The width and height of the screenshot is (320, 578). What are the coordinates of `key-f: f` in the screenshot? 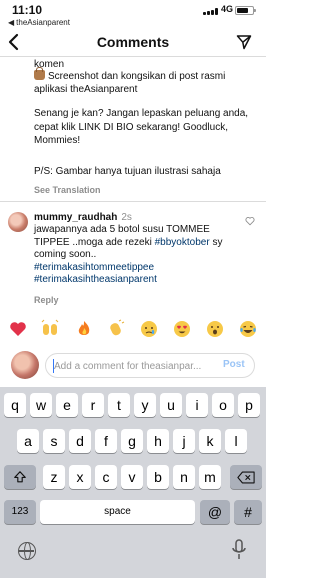 It's located at (106, 441).